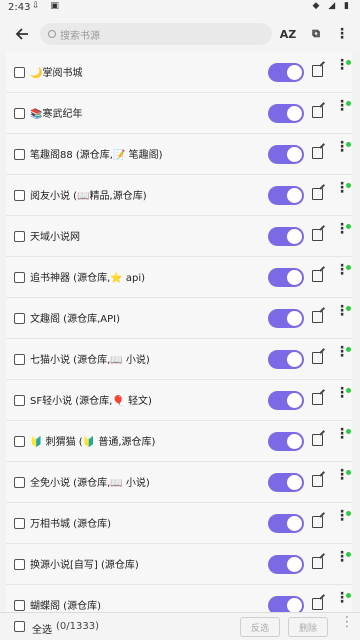 The width and height of the screenshot is (360, 640). I want to click on search-placeholder: 搜索书源, so click(80, 36).